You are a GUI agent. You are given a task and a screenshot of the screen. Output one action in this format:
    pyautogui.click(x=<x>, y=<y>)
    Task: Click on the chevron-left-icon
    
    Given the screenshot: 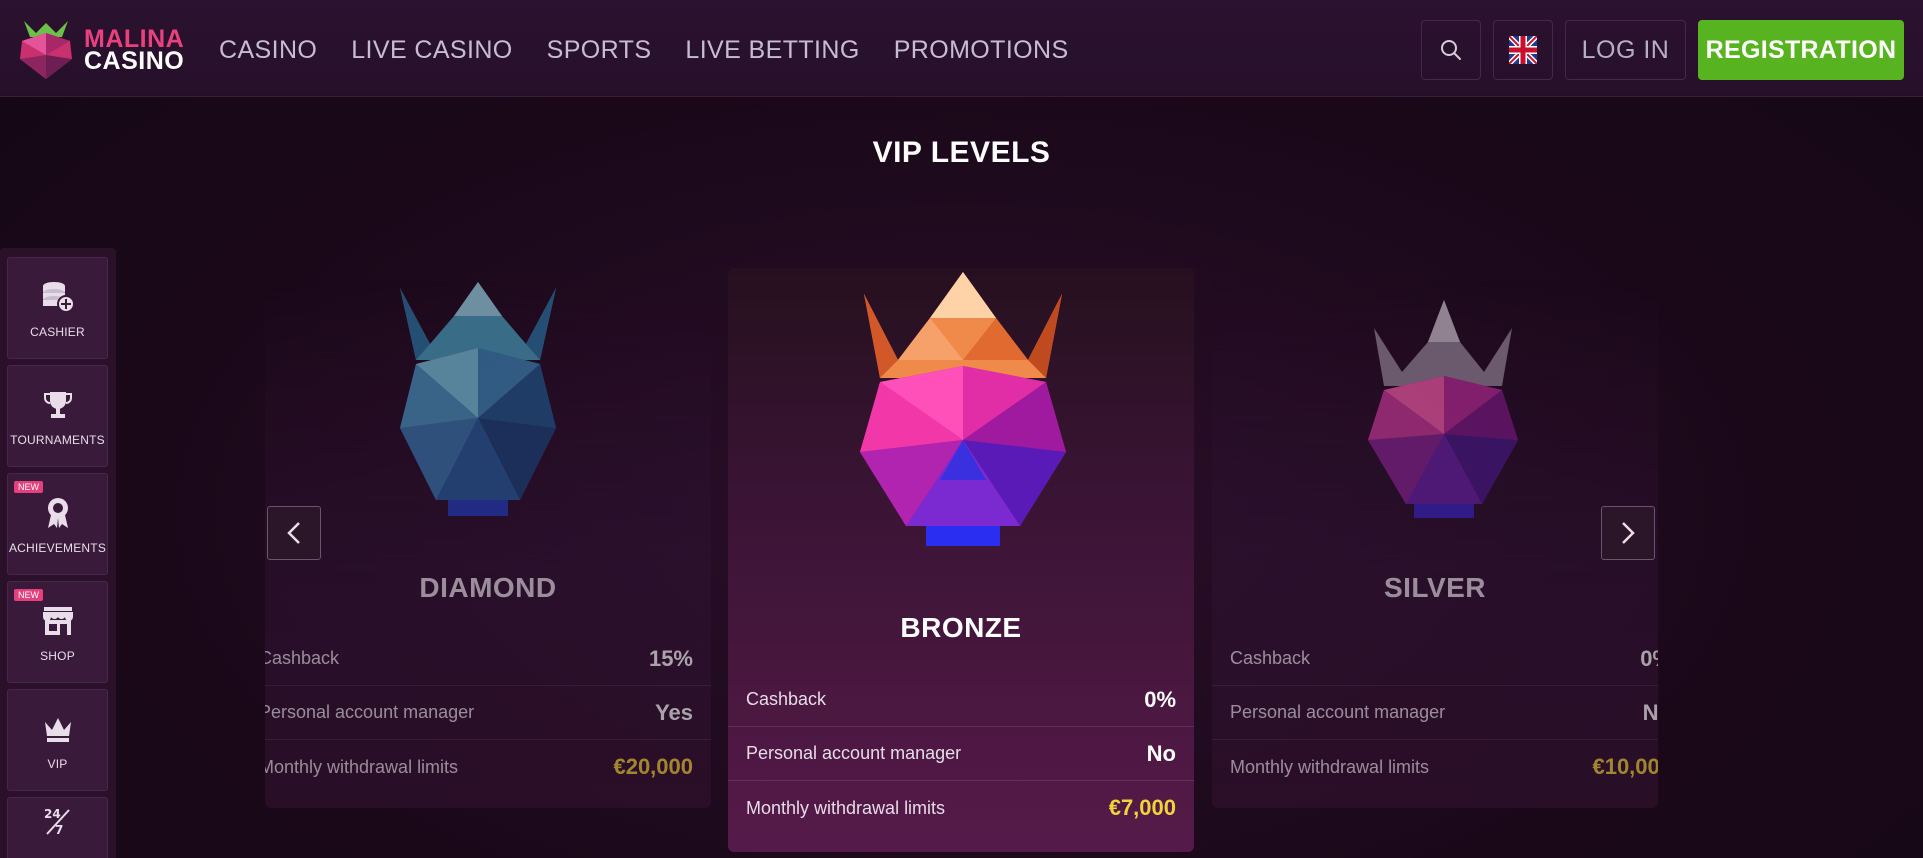 What is the action you would take?
    pyautogui.click(x=293, y=533)
    